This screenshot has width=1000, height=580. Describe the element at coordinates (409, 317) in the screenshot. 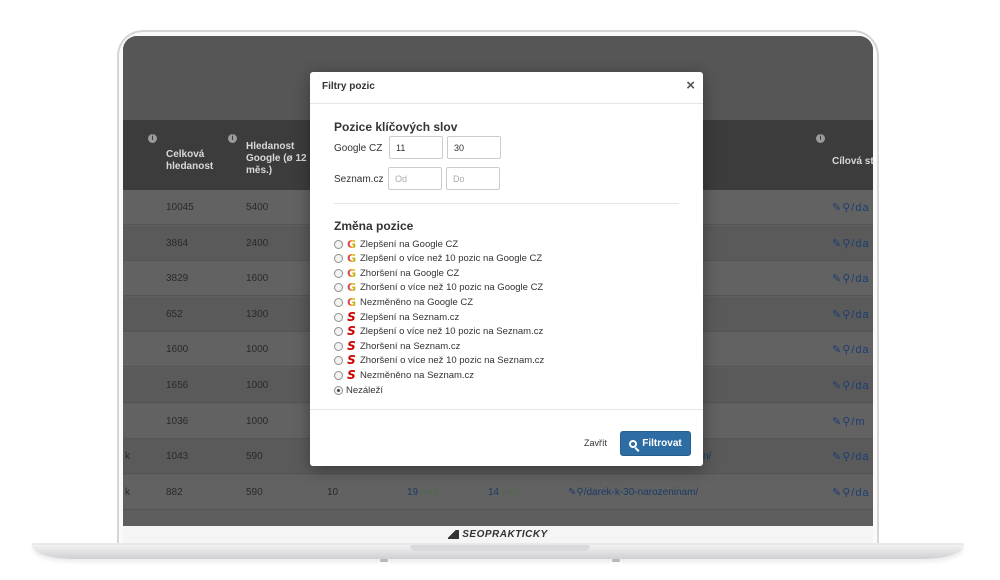

I see `option-label: Zlepšení na Seznam.cz` at that location.